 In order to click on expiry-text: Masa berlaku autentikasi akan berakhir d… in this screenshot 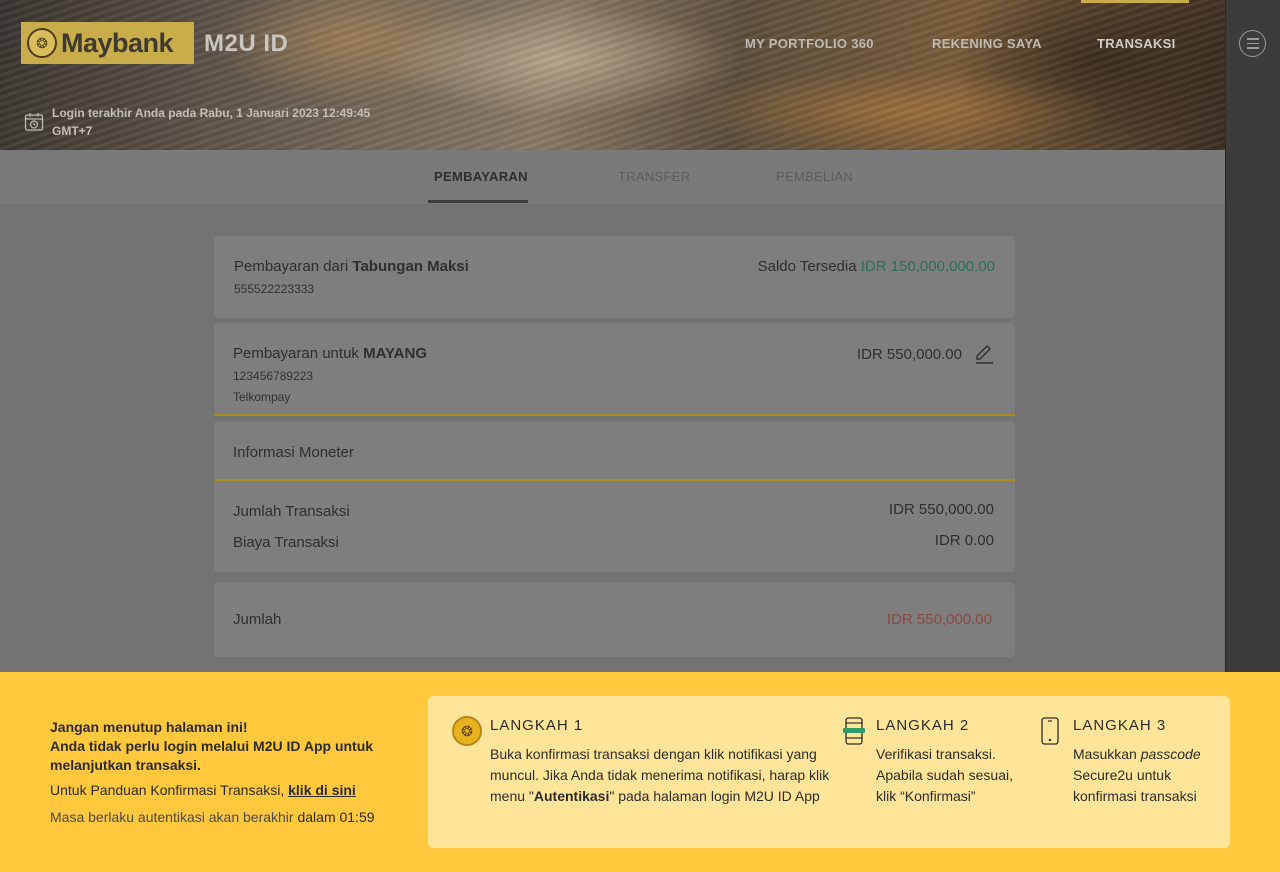, I will do `click(212, 817)`.